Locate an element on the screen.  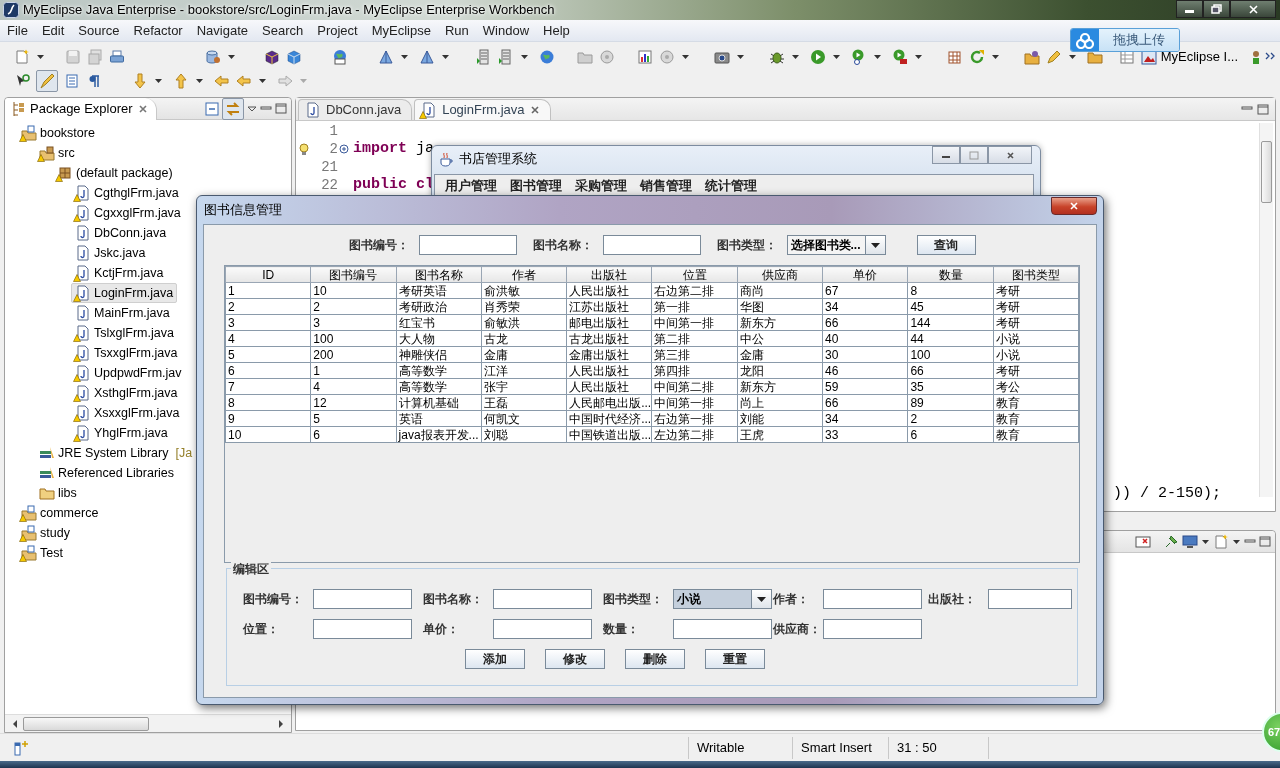
menu-item: Search is located at coordinates (283, 30).